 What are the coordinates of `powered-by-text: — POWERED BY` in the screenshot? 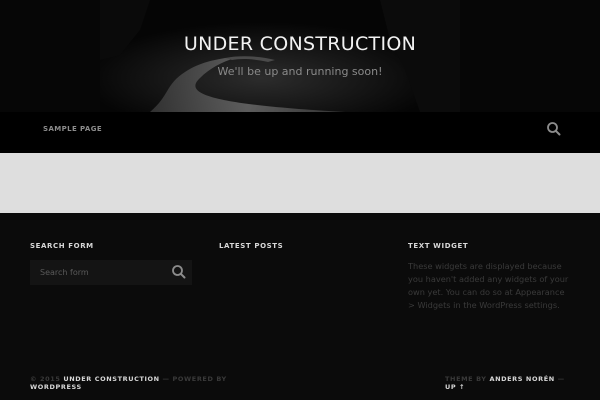 It's located at (193, 379).